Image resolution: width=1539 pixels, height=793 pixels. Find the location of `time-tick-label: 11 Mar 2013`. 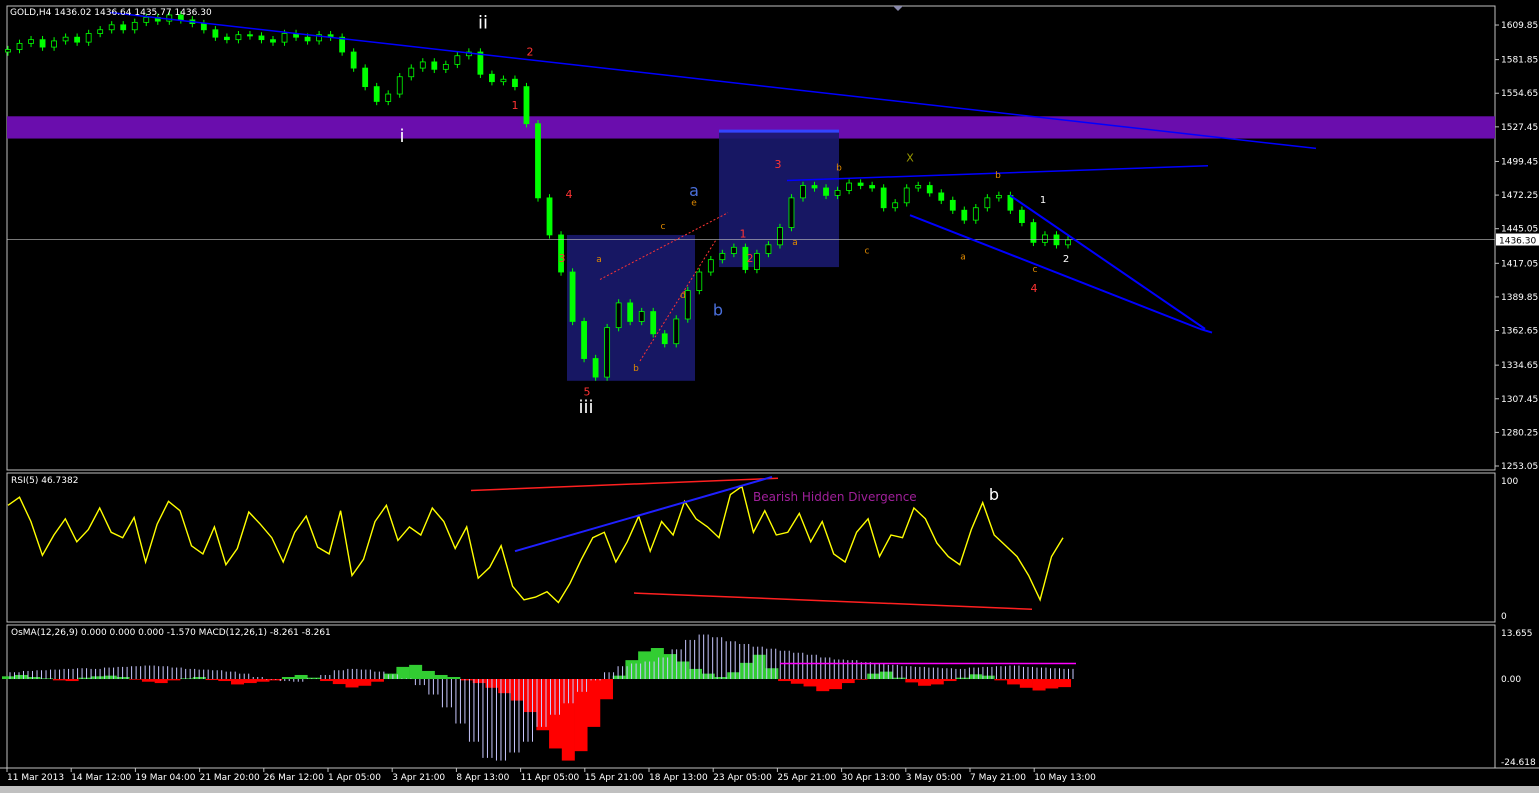

time-tick-label: 11 Mar 2013 is located at coordinates (35, 778).